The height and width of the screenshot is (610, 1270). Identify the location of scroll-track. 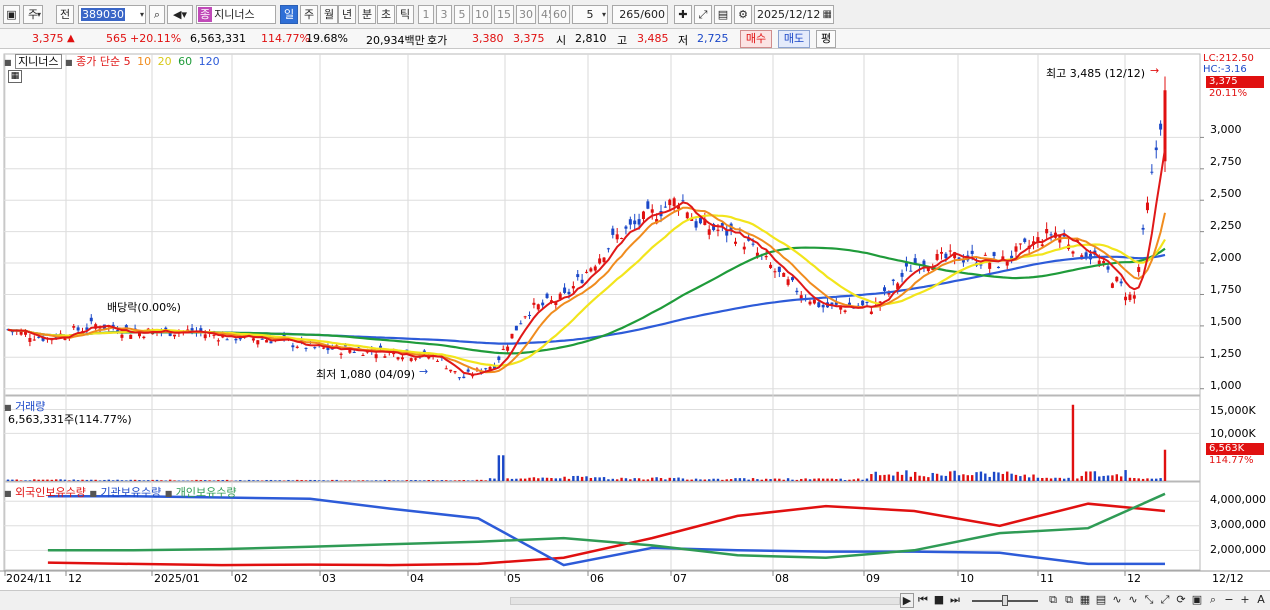
(705, 601).